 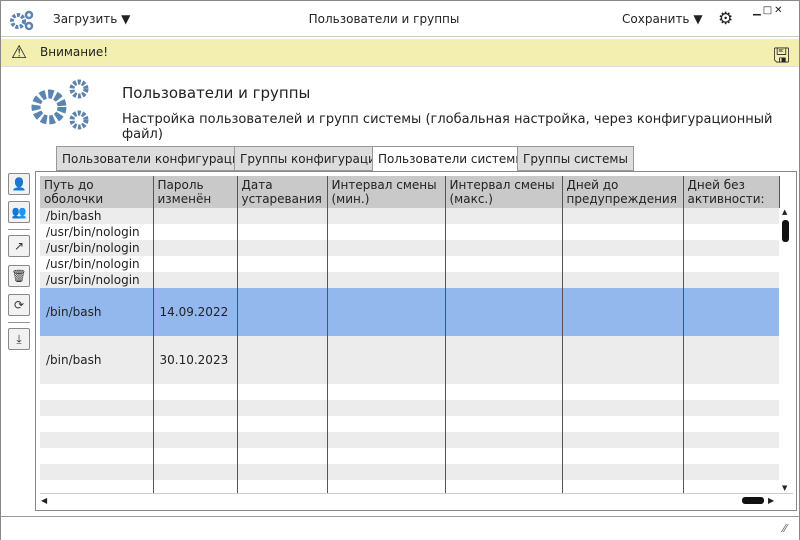 I want to click on column-header: Дней без активности:, so click(x=731, y=192).